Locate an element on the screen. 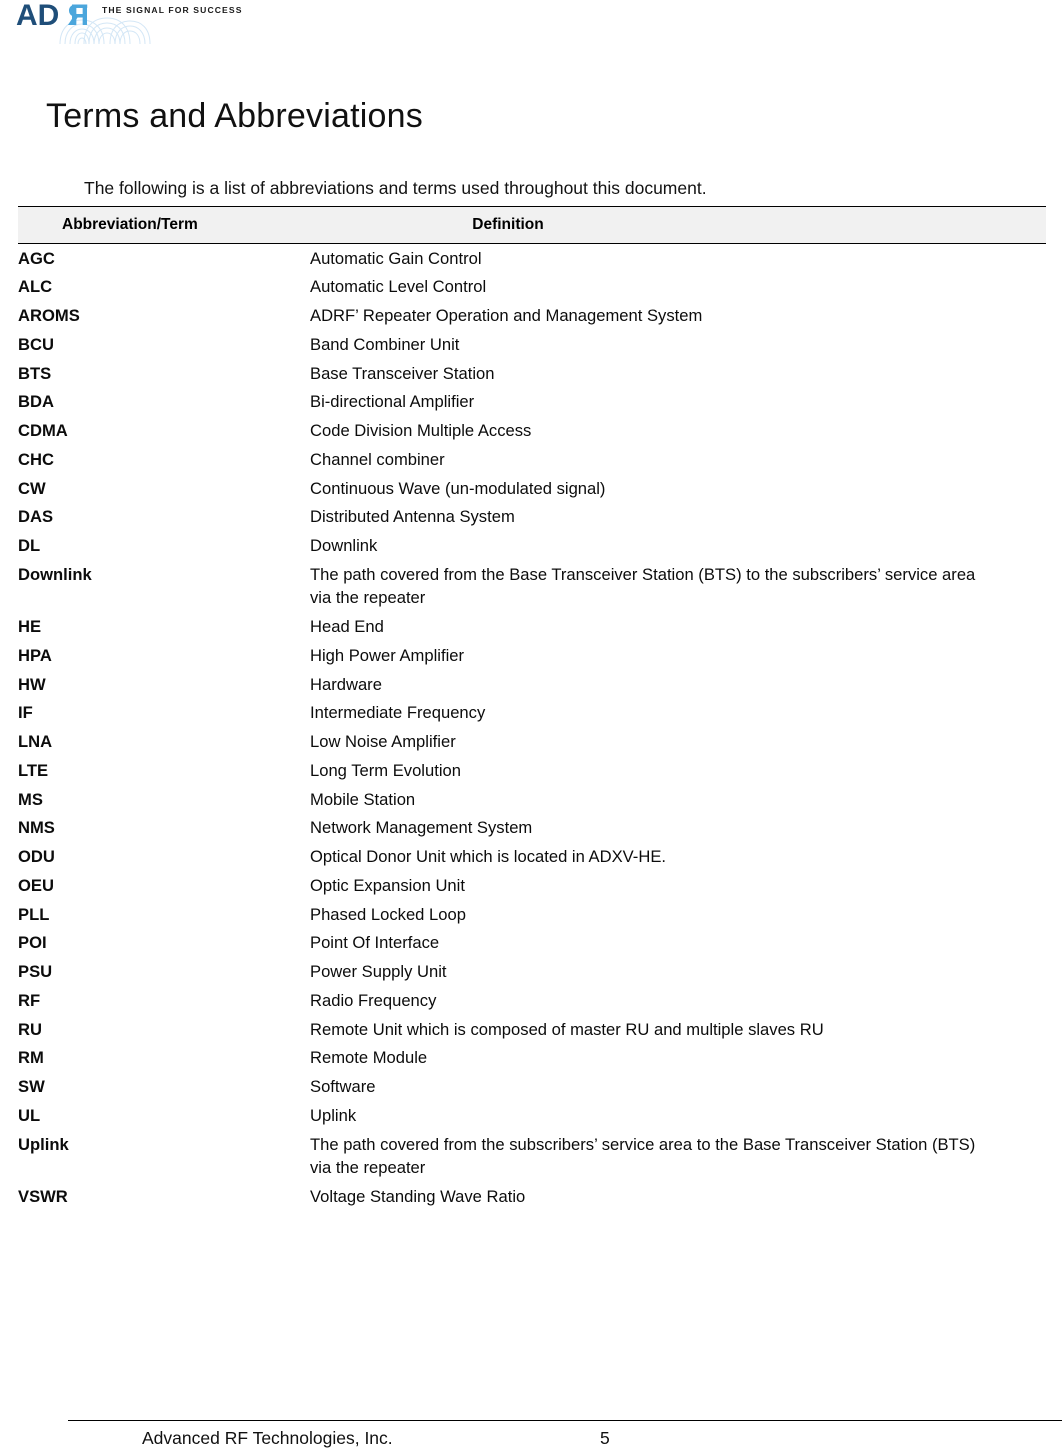 This screenshot has height=1456, width=1062. table-row: NMS Network Management System is located at coordinates (532, 828).